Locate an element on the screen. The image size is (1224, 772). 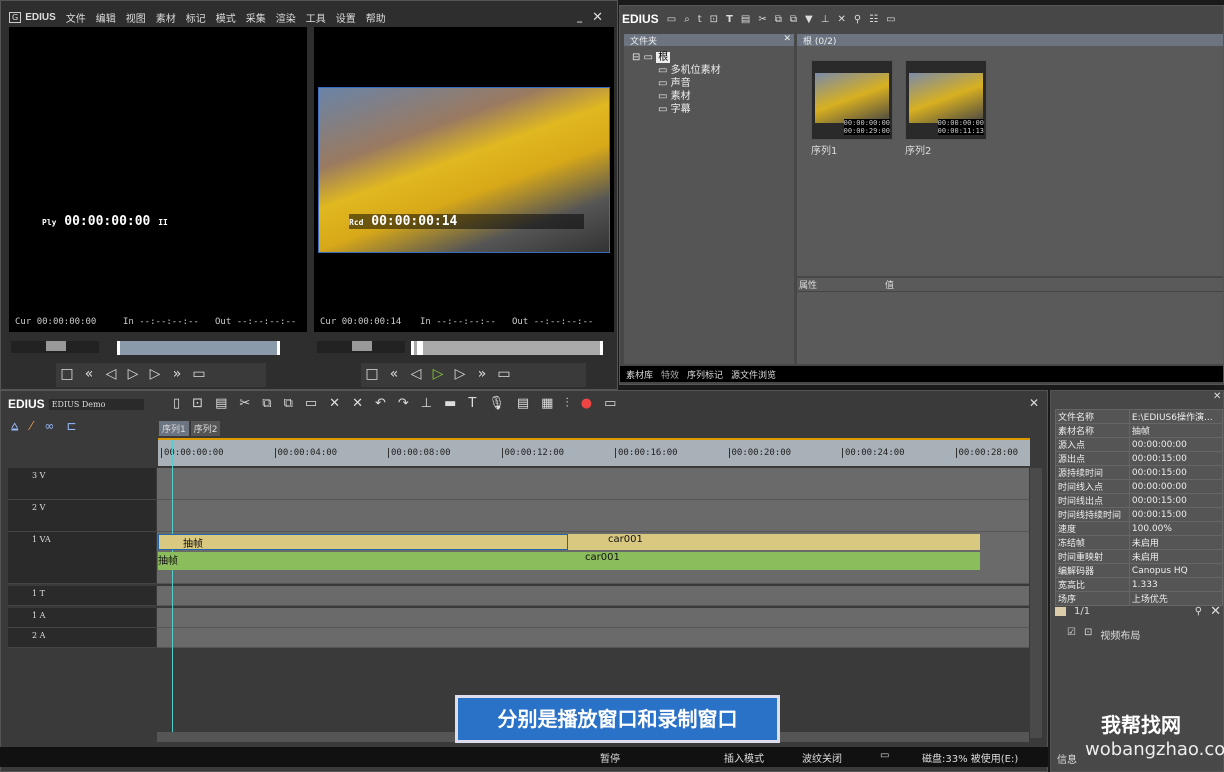
playhead-handle is located at coordinates (420, 348).